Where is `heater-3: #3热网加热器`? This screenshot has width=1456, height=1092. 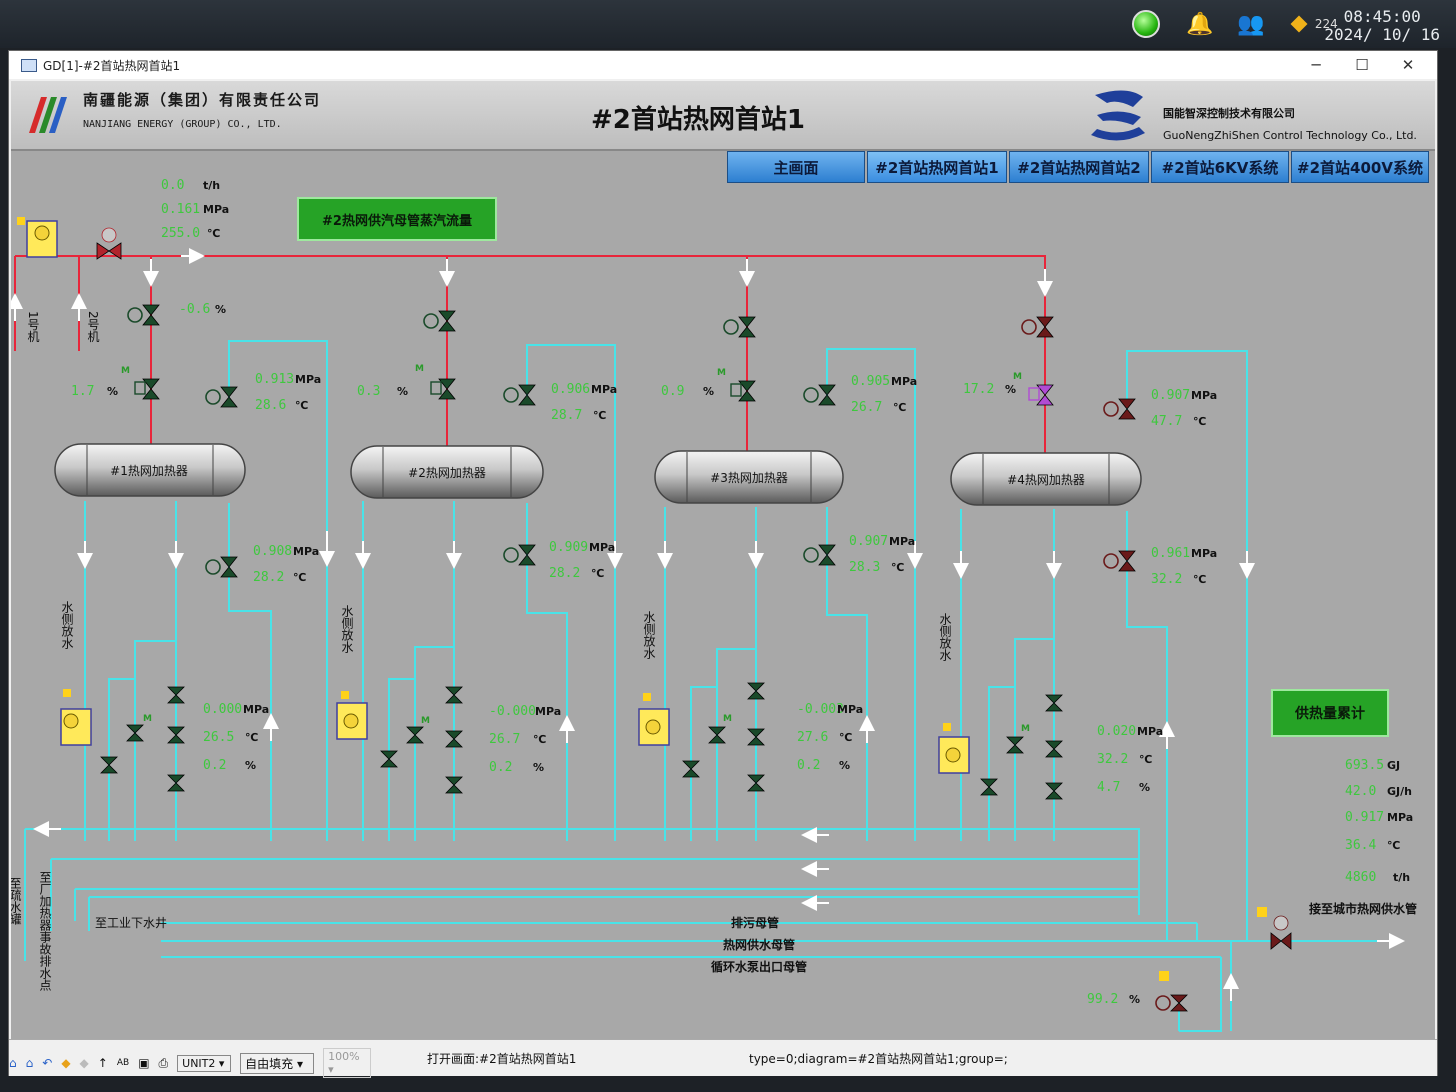 heater-3: #3热网加热器 is located at coordinates (749, 477).